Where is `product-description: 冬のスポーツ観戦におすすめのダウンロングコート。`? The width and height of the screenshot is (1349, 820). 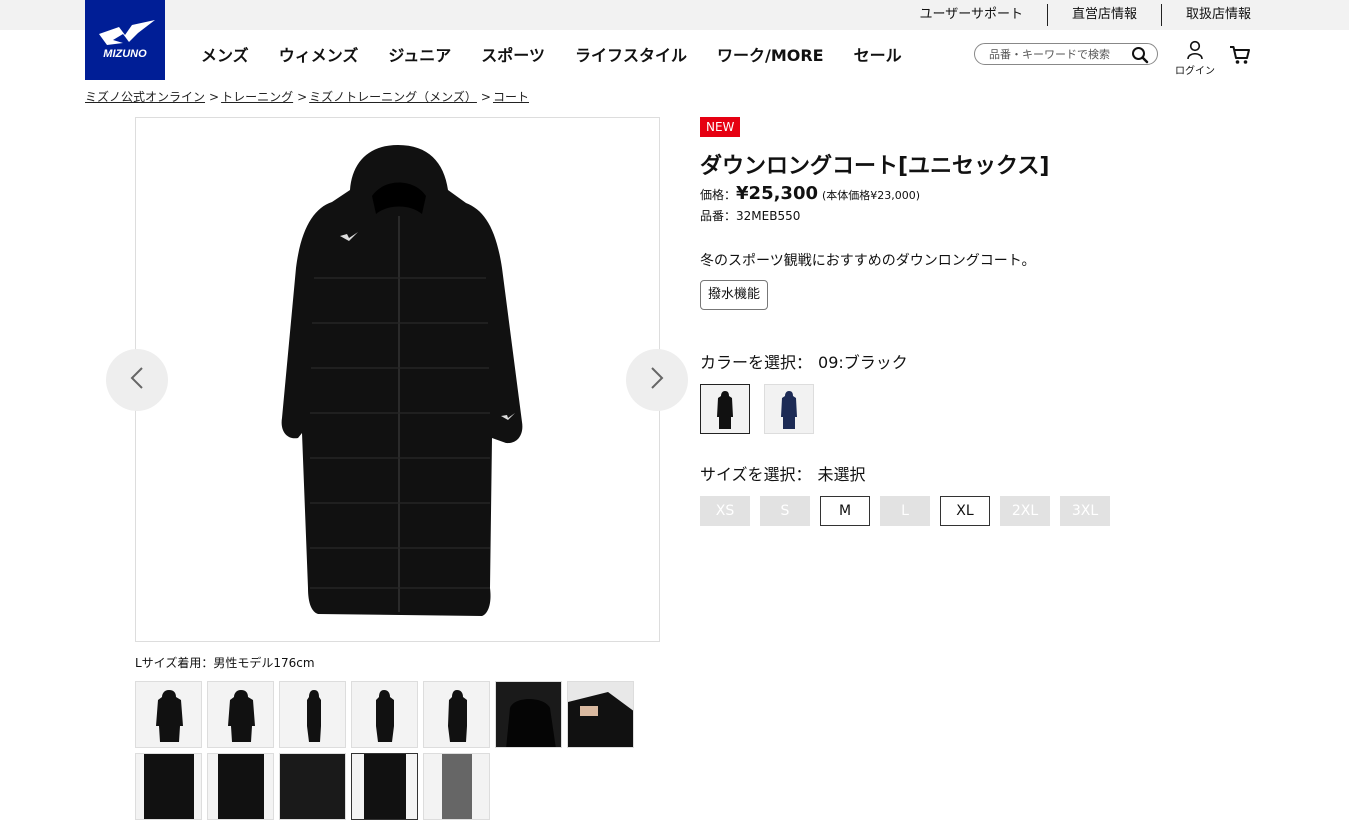
product-description: 冬のスポーツ観戦におすすめのダウンロングコート。 is located at coordinates (868, 261).